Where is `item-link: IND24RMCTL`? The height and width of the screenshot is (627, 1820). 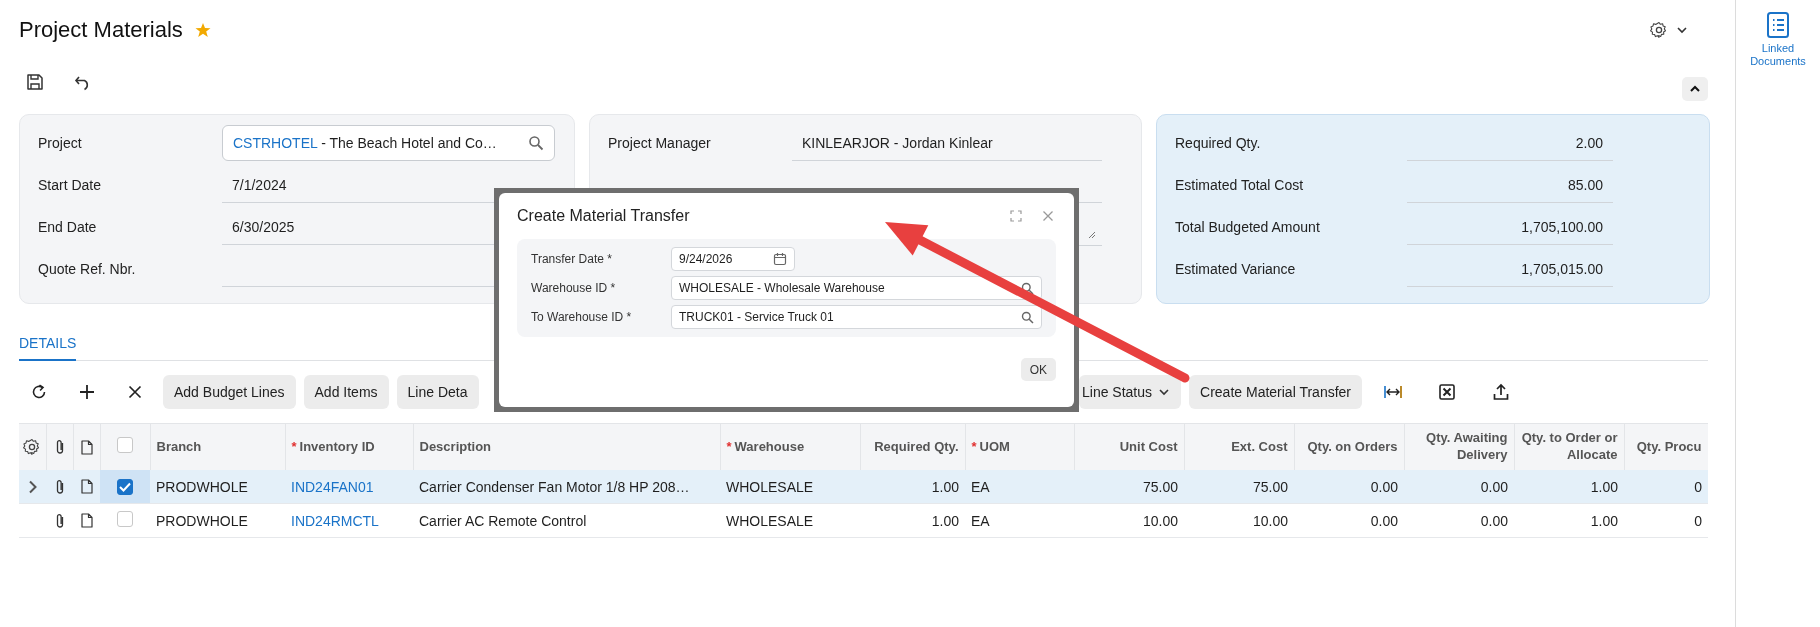 item-link: IND24RMCTL is located at coordinates (335, 520).